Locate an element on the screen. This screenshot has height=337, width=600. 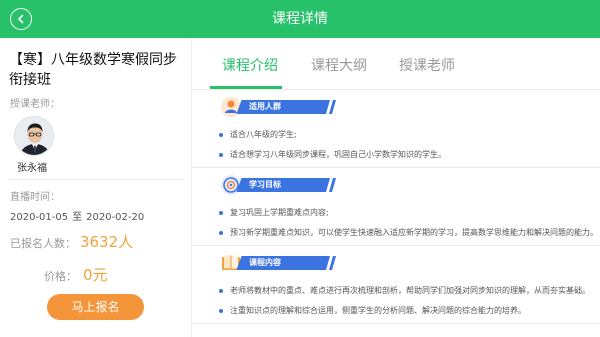
tab-outline: 课程大纲 is located at coordinates (339, 65).